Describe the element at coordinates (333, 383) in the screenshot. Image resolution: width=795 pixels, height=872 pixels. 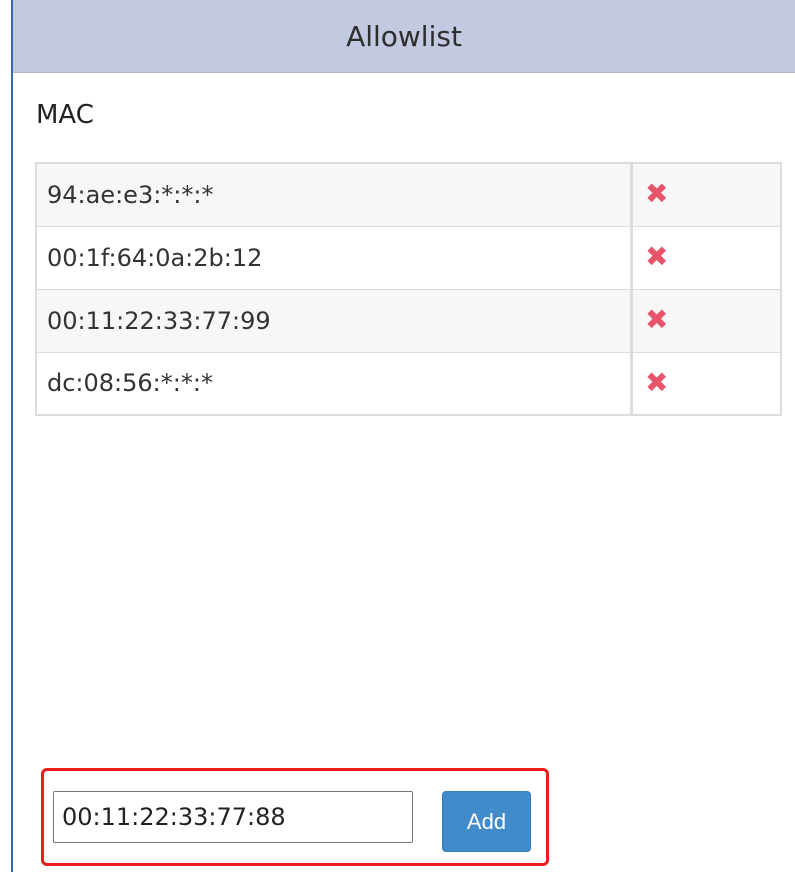
I see `mac-address-cell: dc:08:56:*:*:*` at that location.